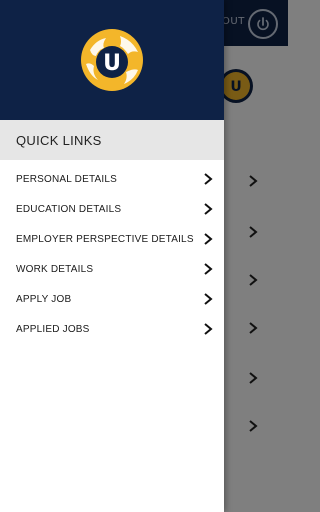  What do you see at coordinates (105, 239) in the screenshot?
I see `menu-item-label: EMPLOYER PERSPECTIVE DETAILS` at bounding box center [105, 239].